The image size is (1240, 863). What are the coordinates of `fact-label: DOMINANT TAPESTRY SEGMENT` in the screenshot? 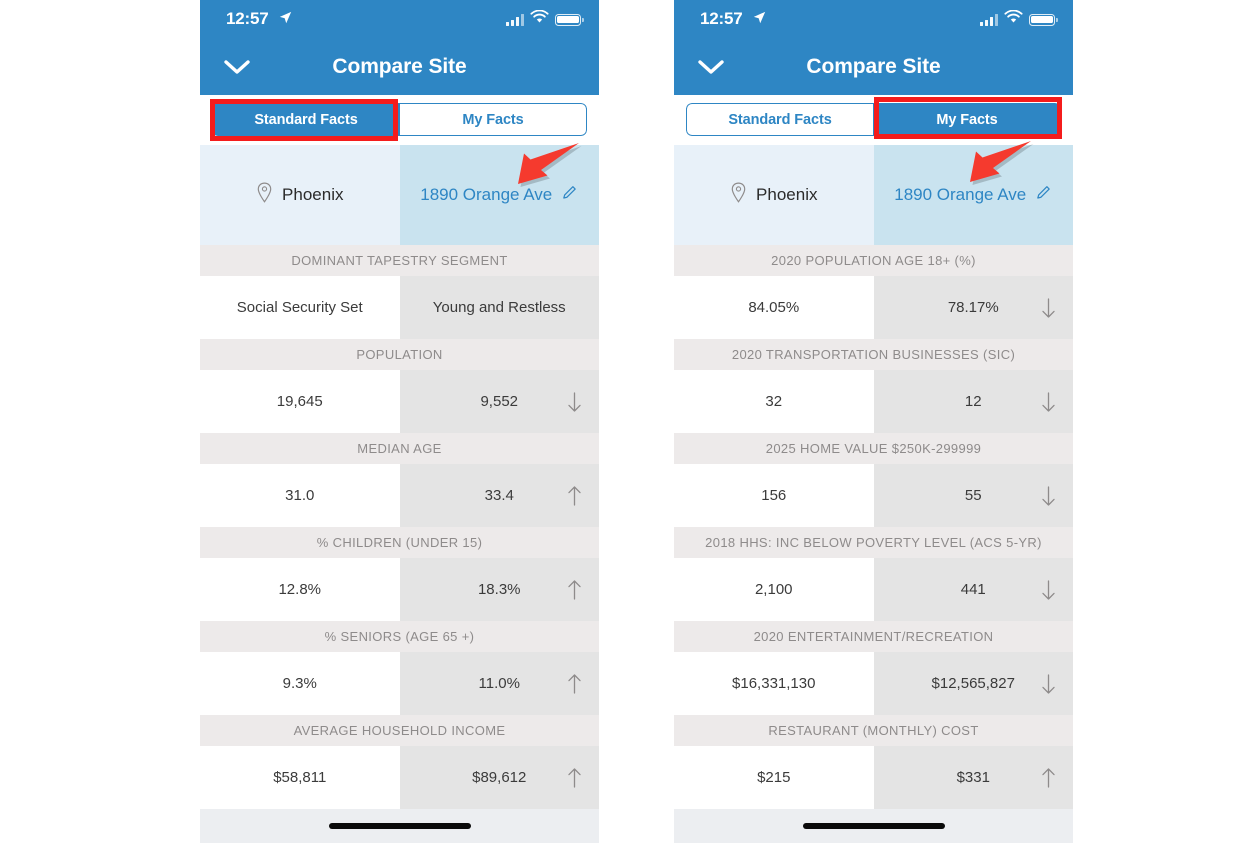 It's located at (399, 260).